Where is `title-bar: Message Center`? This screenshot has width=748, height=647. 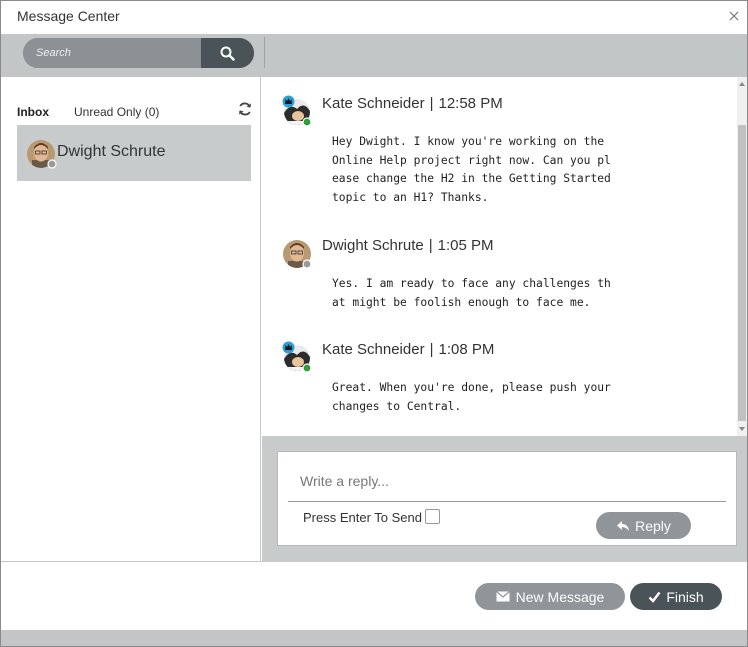
title-bar: Message Center is located at coordinates (374, 17).